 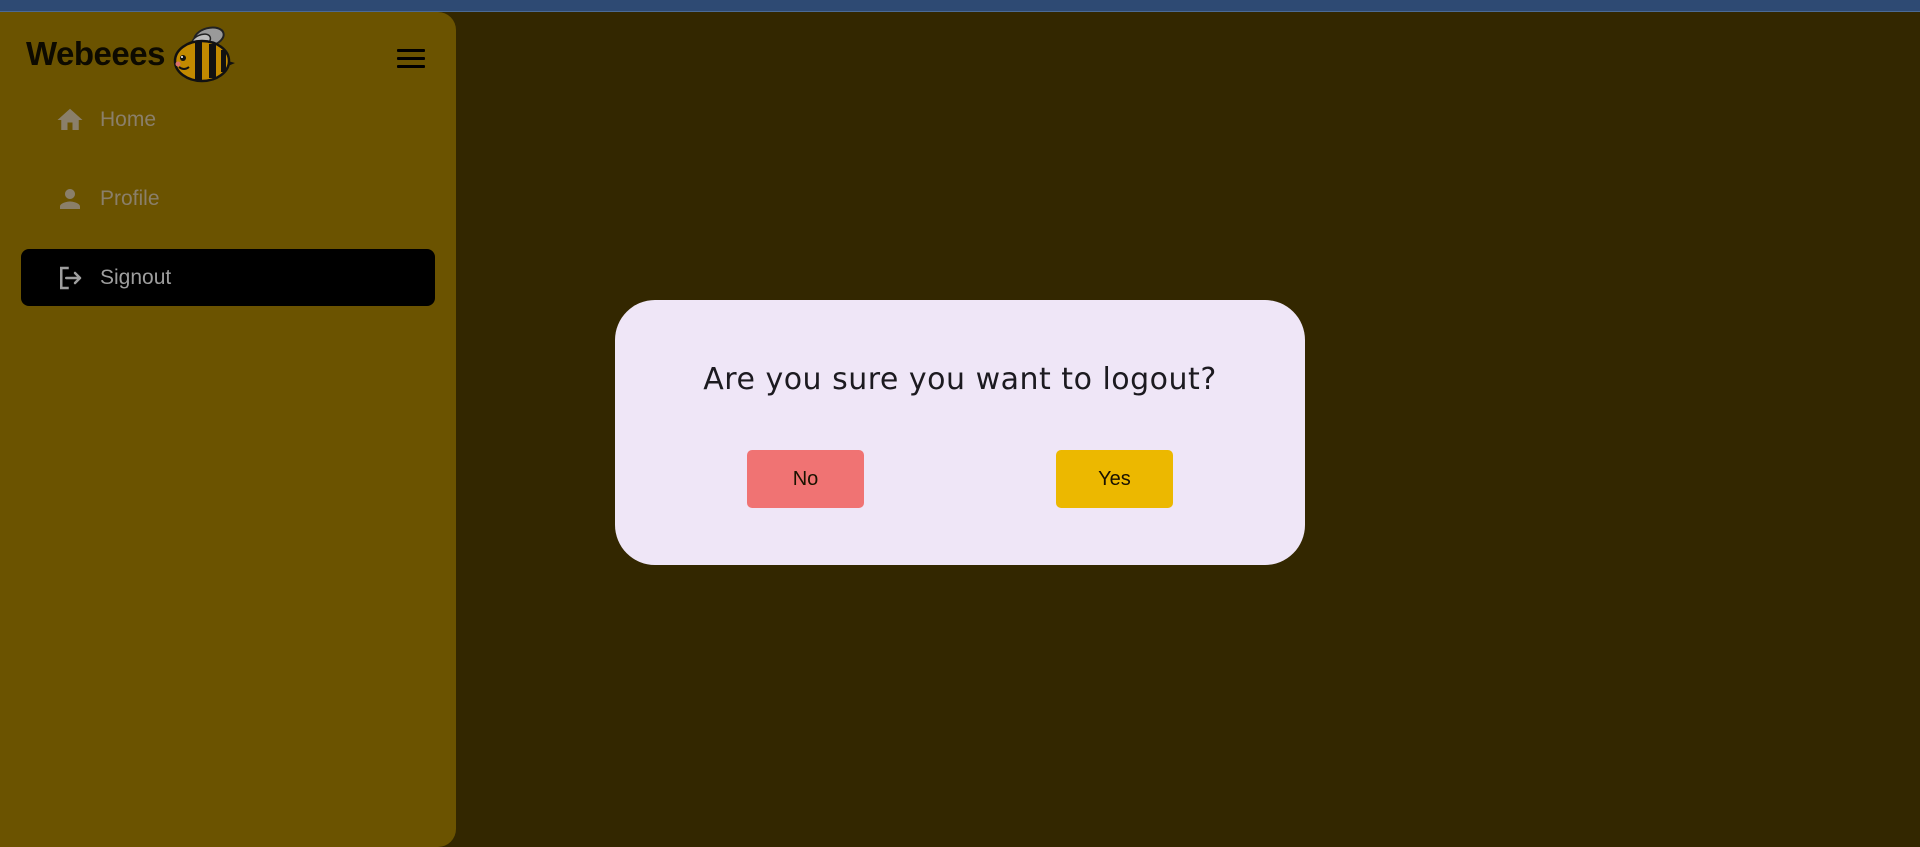 I want to click on logout-confirm-dialog: Are you sure you want to logout? No Yes, so click(x=960, y=432).